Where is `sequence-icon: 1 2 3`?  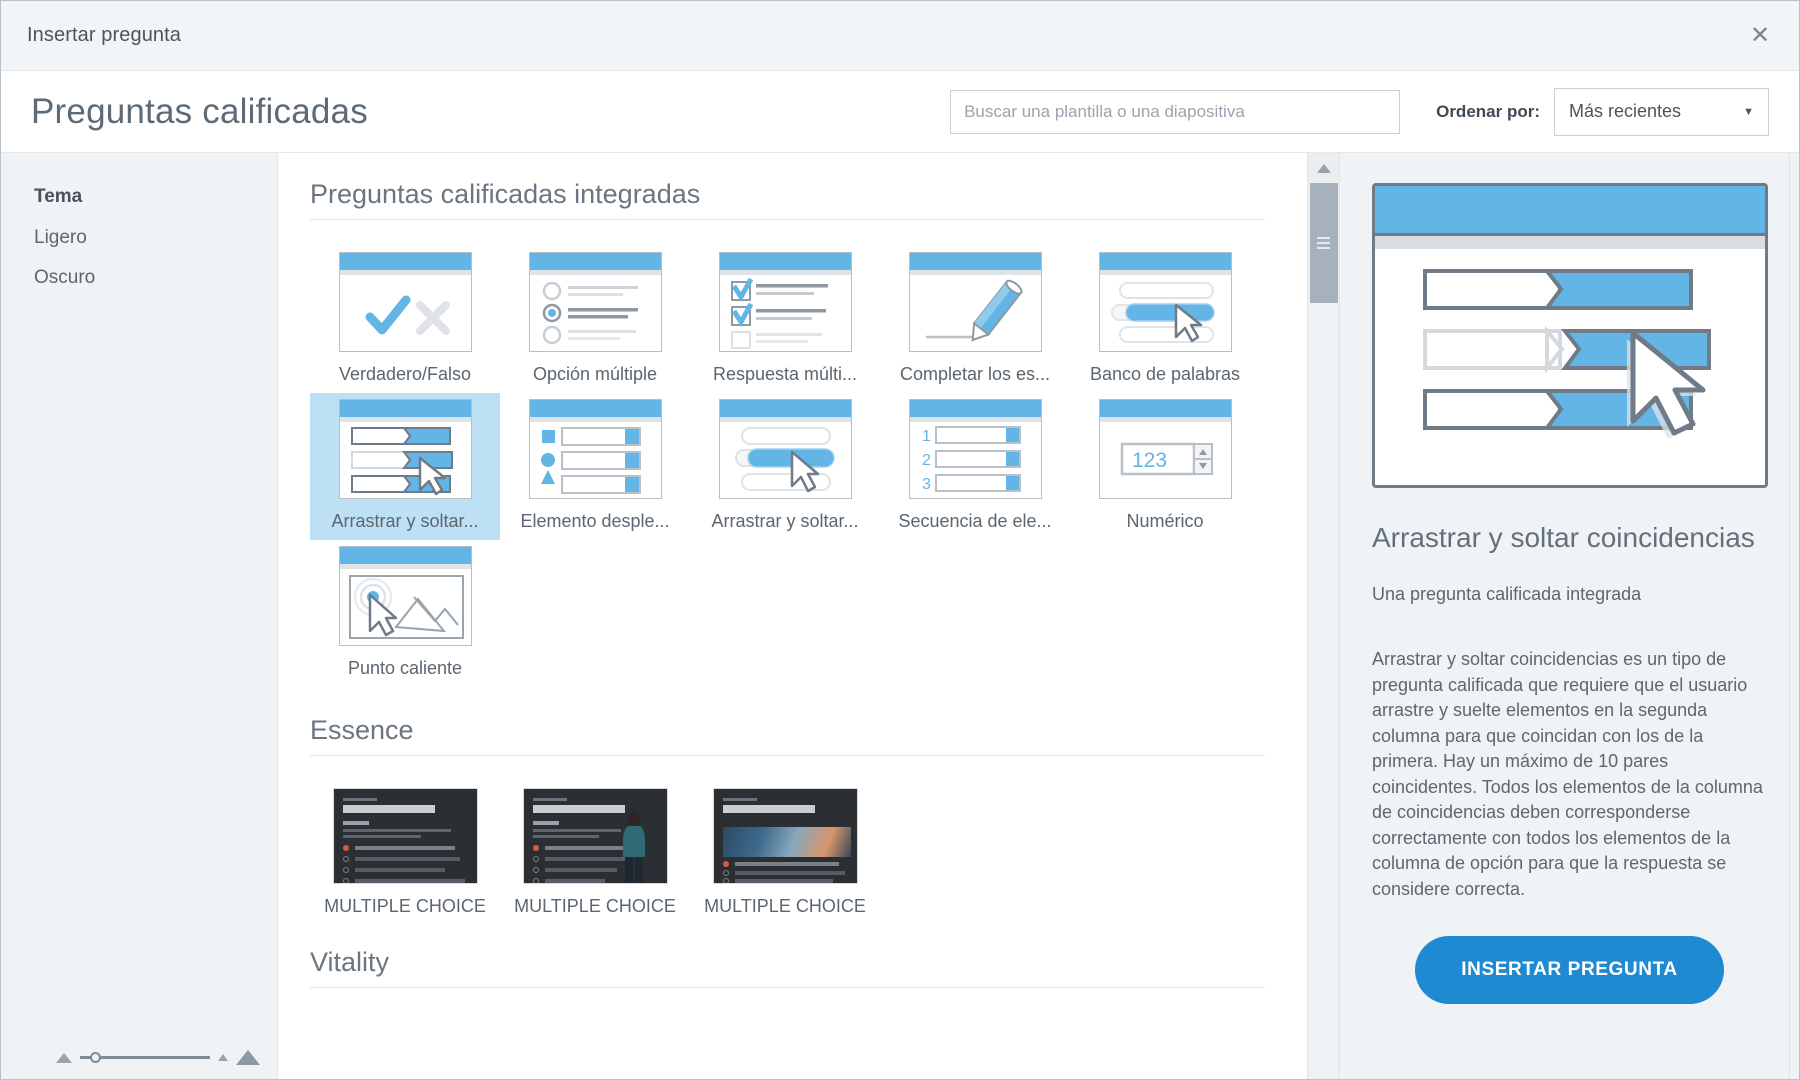 sequence-icon: 1 2 3 is located at coordinates (975, 449).